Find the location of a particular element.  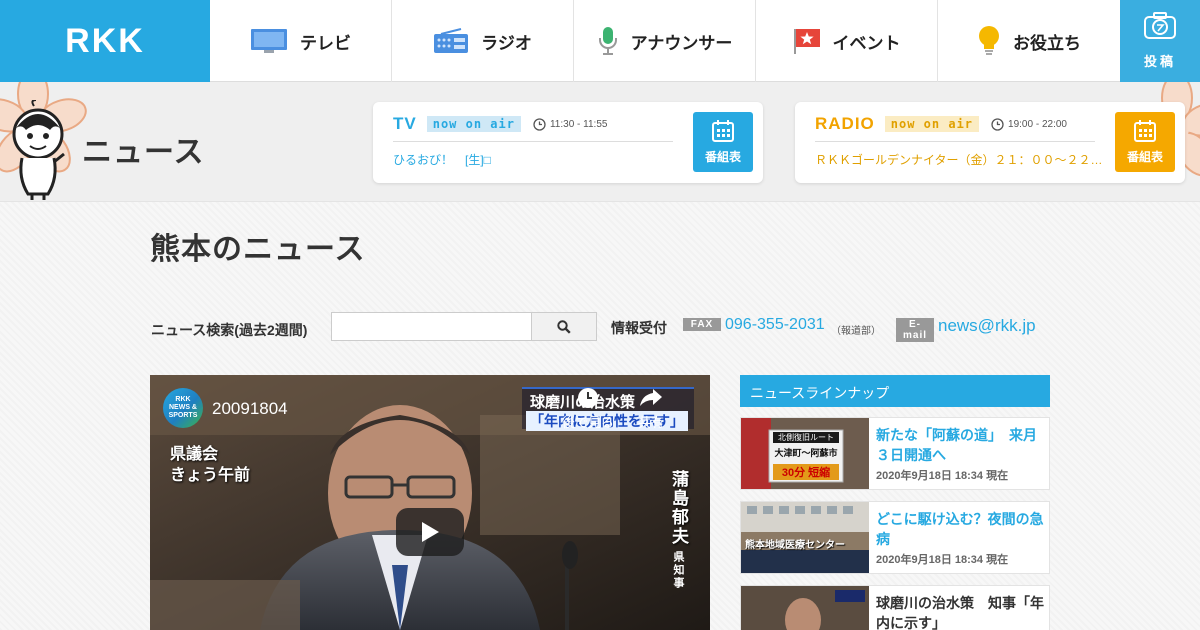

thumb-line2: 大津町～阿蘇市 is located at coordinates (806, 453).